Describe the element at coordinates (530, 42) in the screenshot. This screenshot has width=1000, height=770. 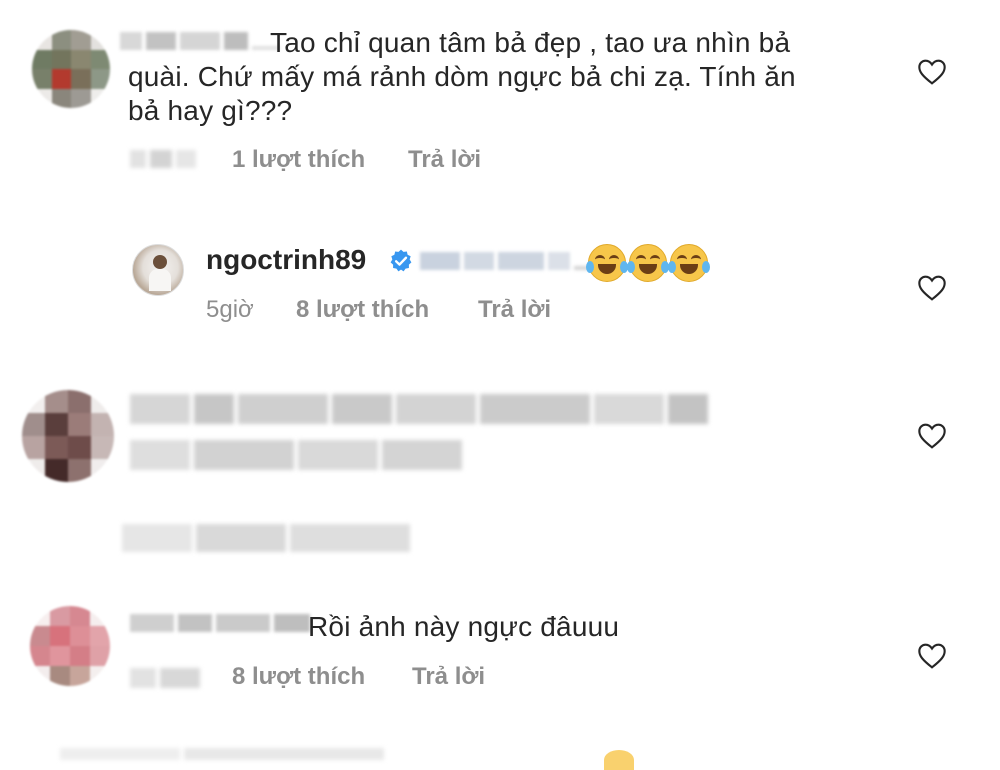
I see `comment-text: Tao chỉ quan tâm bả đẹp , tao ưa nhìn bả` at that location.